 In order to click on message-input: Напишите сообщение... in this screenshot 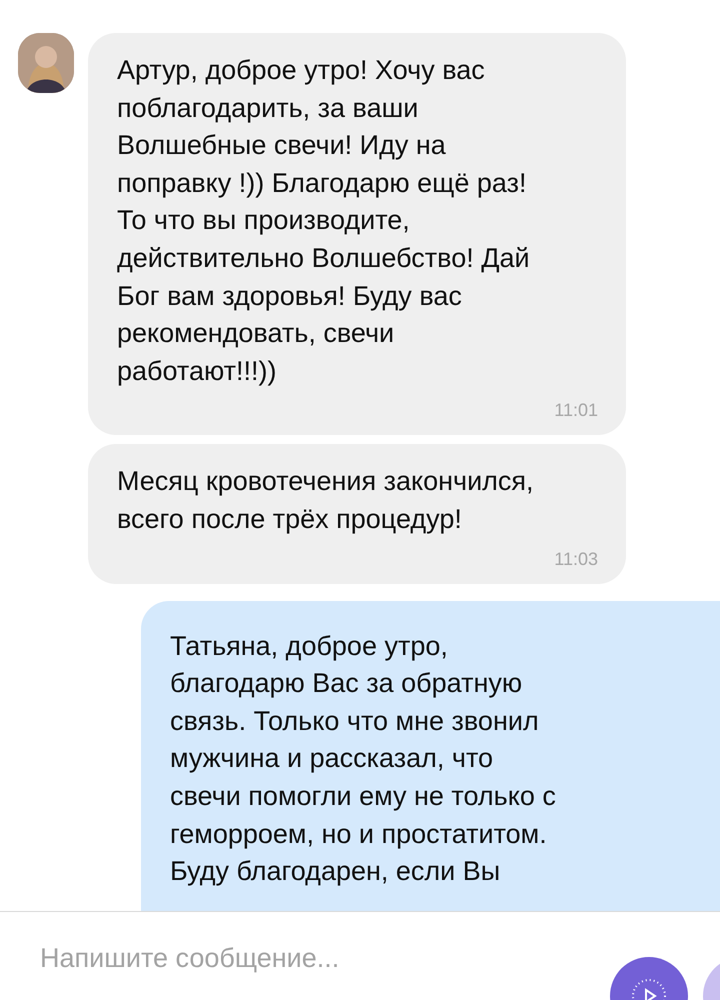, I will do `click(300, 958)`.